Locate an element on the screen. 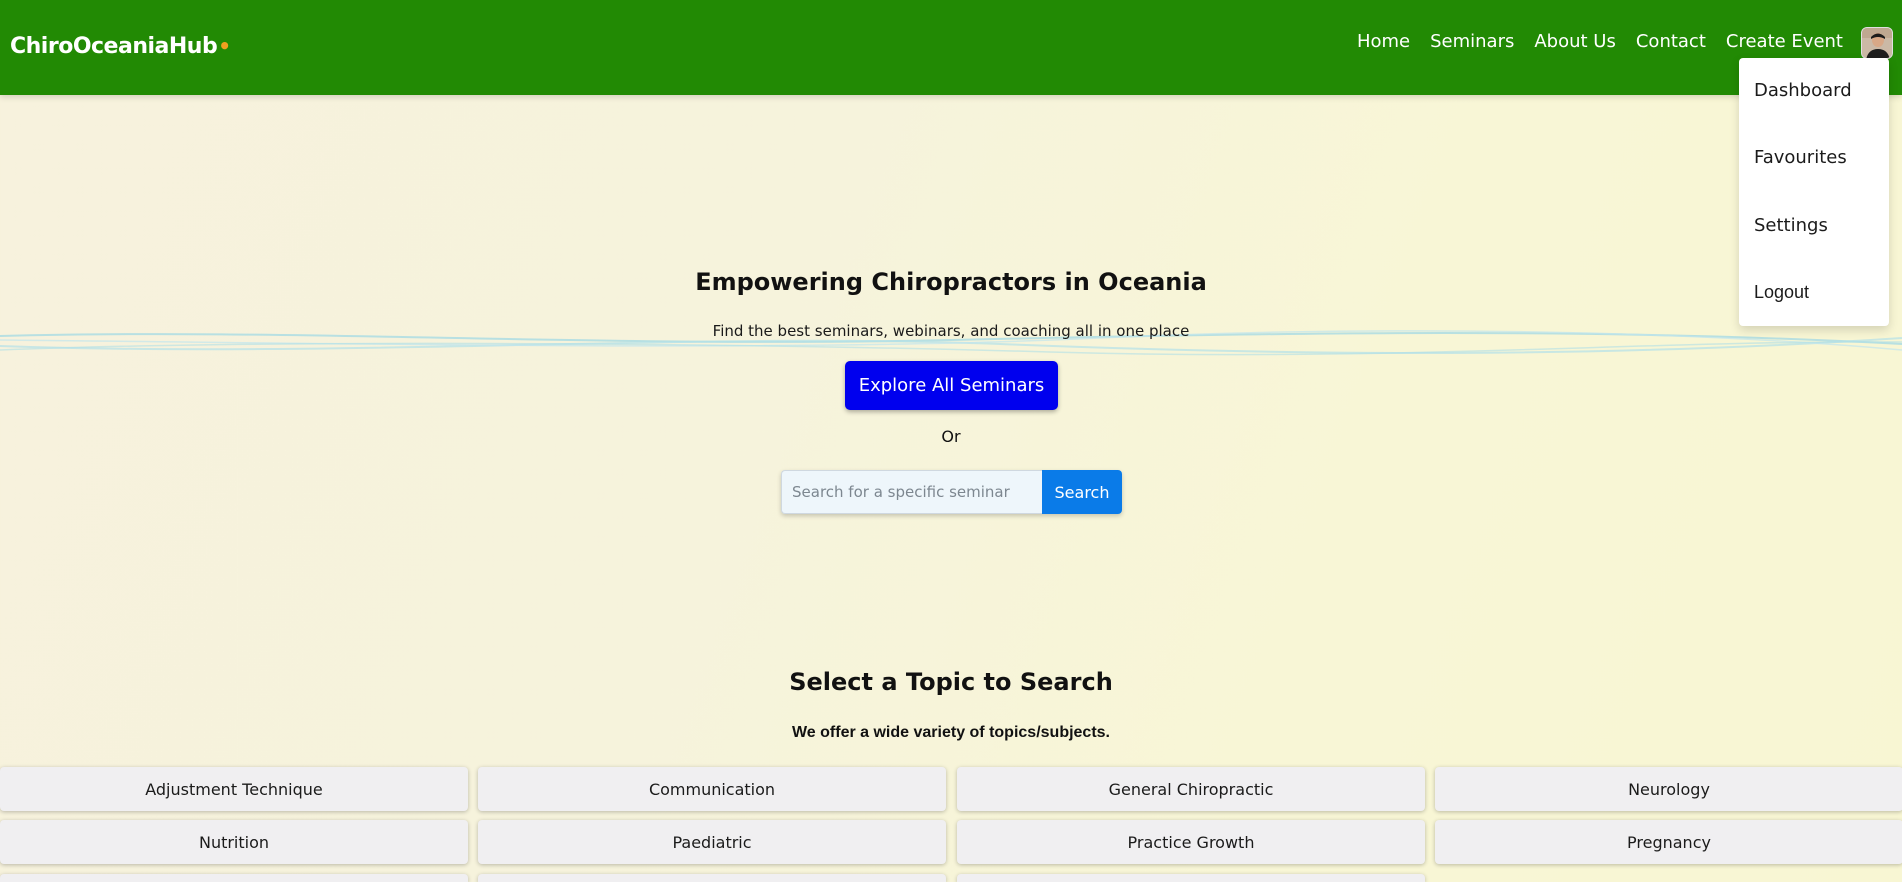 This screenshot has height=882, width=1902. brand-logo: ChiroOceaniaHub• is located at coordinates (120, 46).